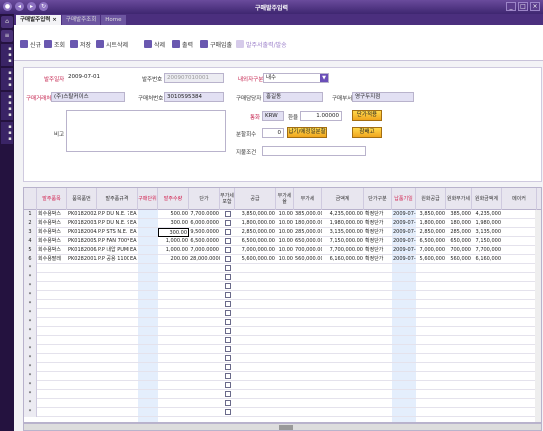  I want to click on cell-price: 7,700.0000, so click(204, 214).